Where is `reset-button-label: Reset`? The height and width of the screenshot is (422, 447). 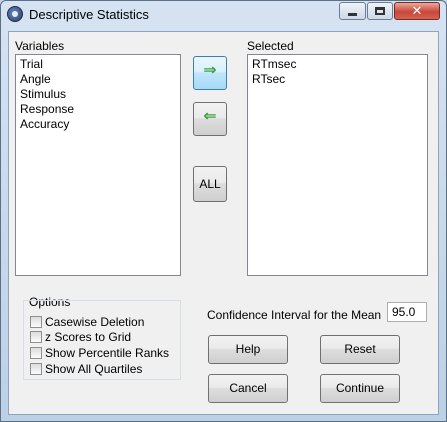 reset-button-label: Reset is located at coordinates (360, 349).